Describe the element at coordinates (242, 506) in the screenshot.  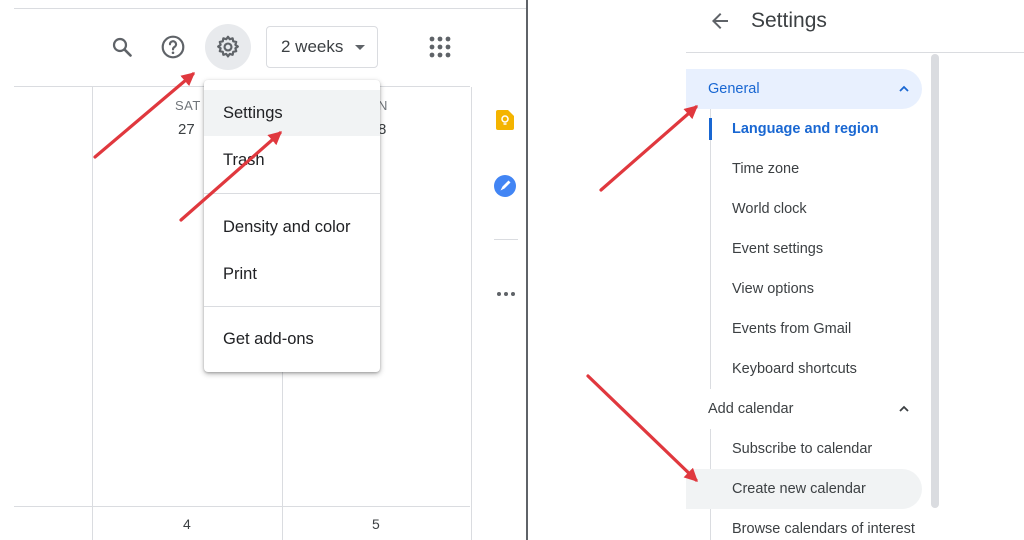
I see `grid-week-line` at that location.